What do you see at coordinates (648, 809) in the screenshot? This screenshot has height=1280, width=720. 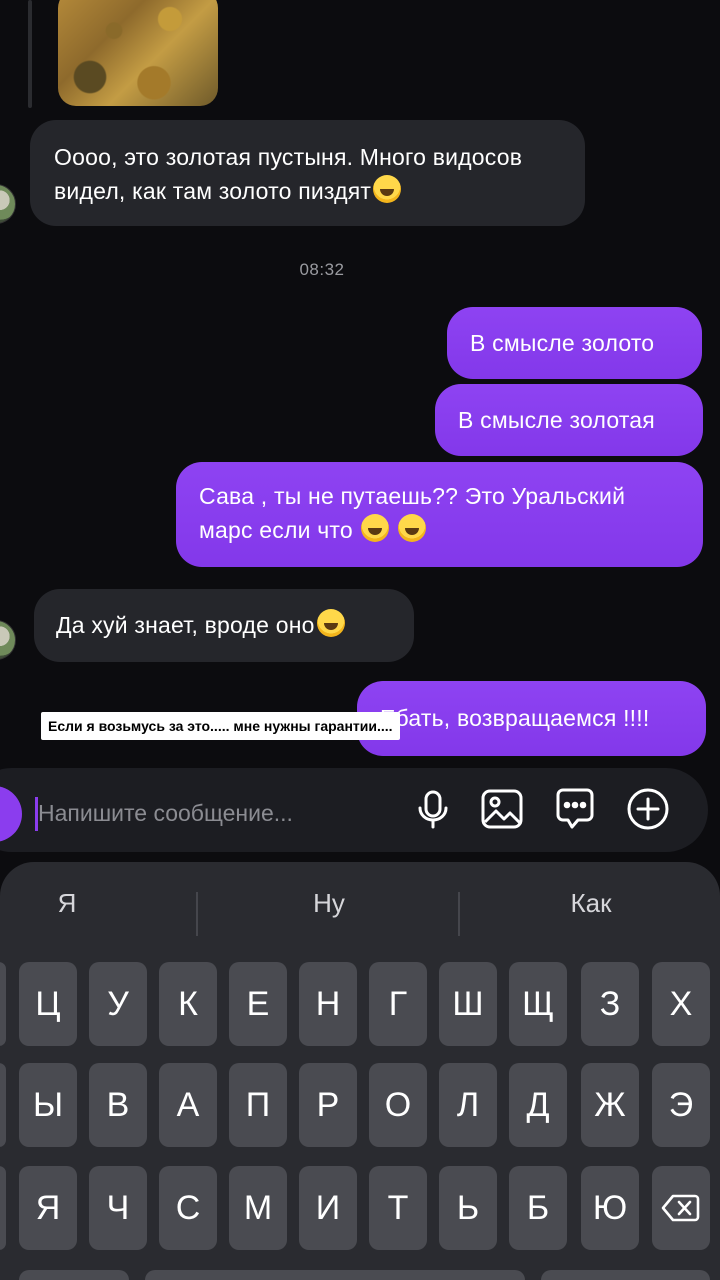 I see `add-icon` at bounding box center [648, 809].